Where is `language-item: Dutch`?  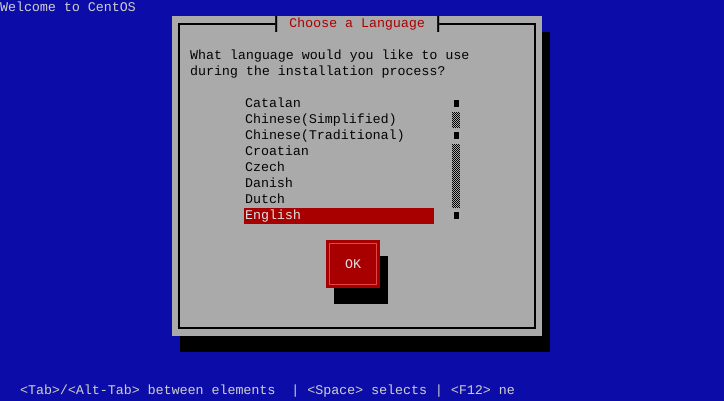
language-item: Dutch is located at coordinates (339, 200).